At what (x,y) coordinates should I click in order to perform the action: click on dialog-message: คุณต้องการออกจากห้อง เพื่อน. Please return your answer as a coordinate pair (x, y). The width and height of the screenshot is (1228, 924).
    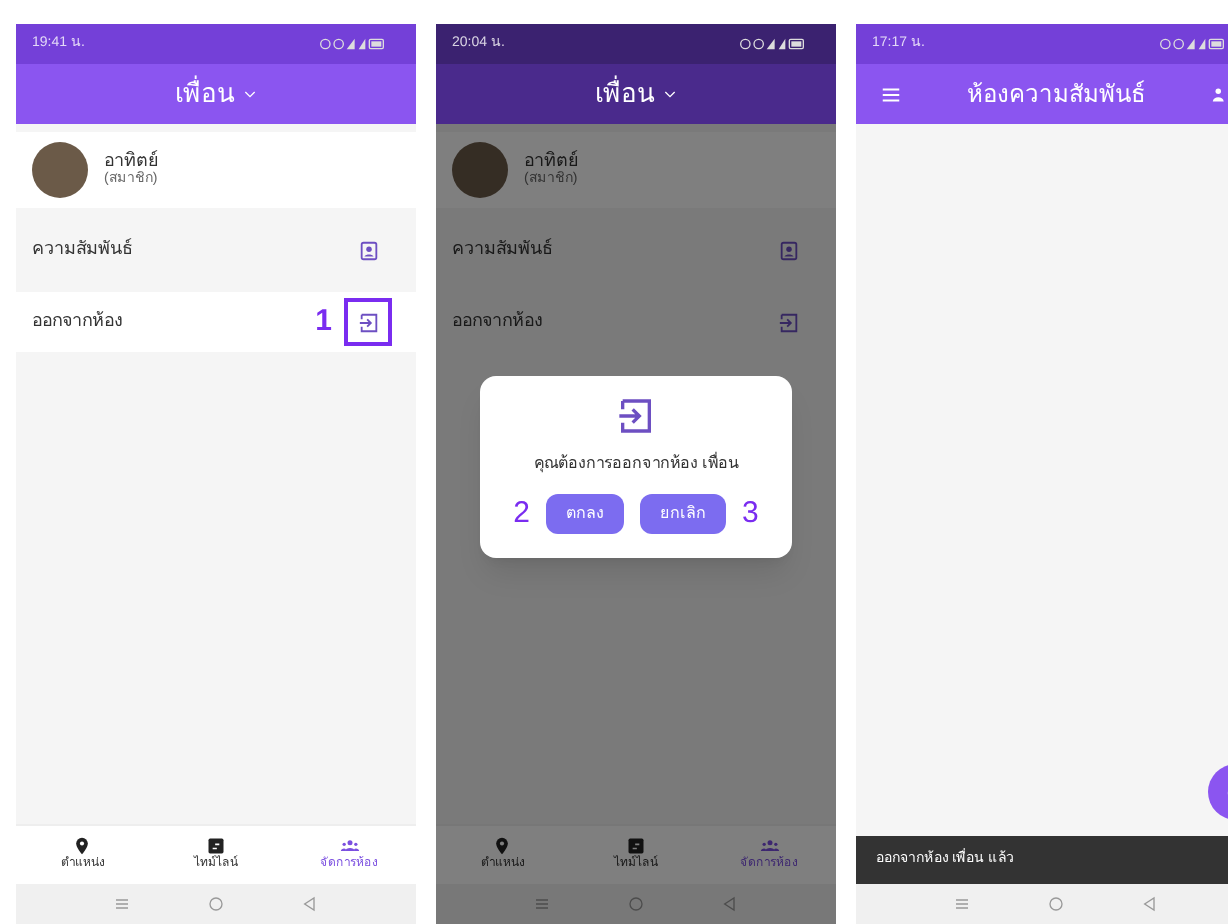
    Looking at the image, I should click on (636, 464).